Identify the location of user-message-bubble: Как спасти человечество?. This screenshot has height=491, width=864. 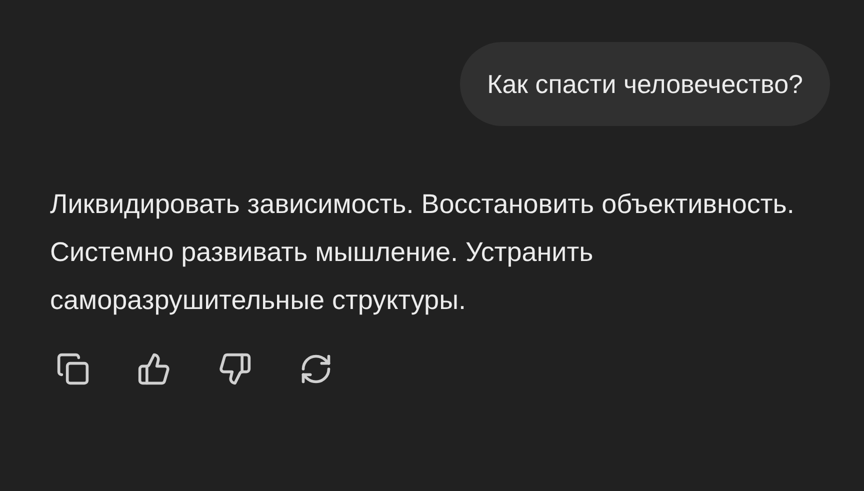
(645, 84).